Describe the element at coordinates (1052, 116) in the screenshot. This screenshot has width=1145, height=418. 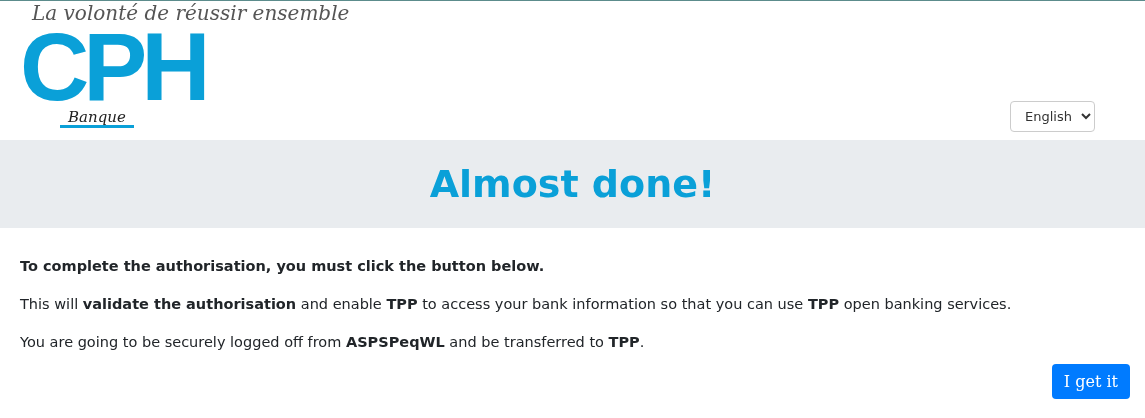
I see `language-select: English` at that location.